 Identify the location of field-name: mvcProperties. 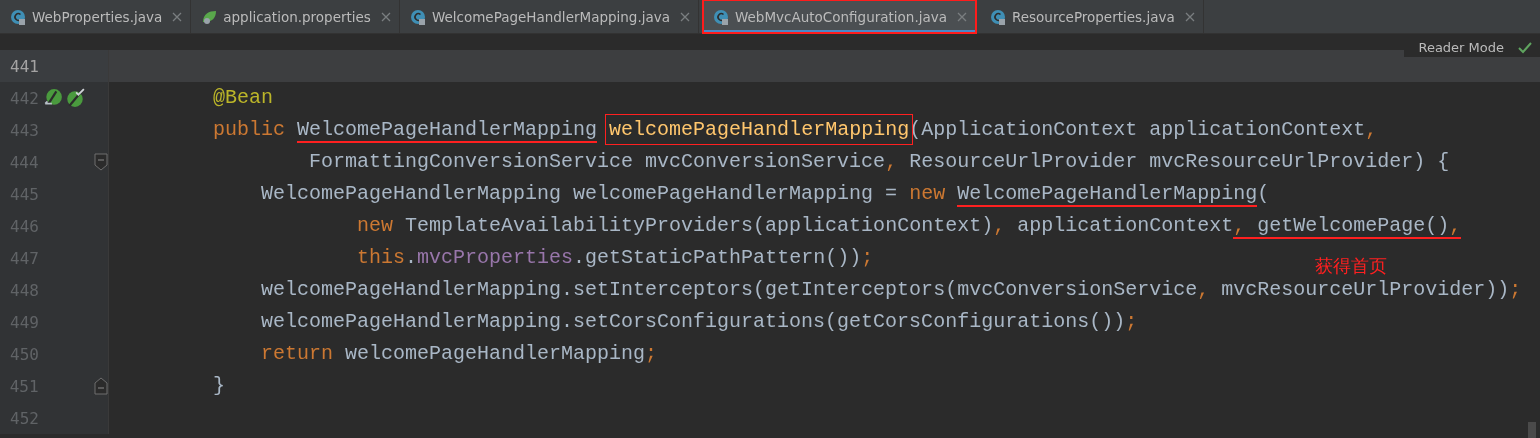
(495, 257).